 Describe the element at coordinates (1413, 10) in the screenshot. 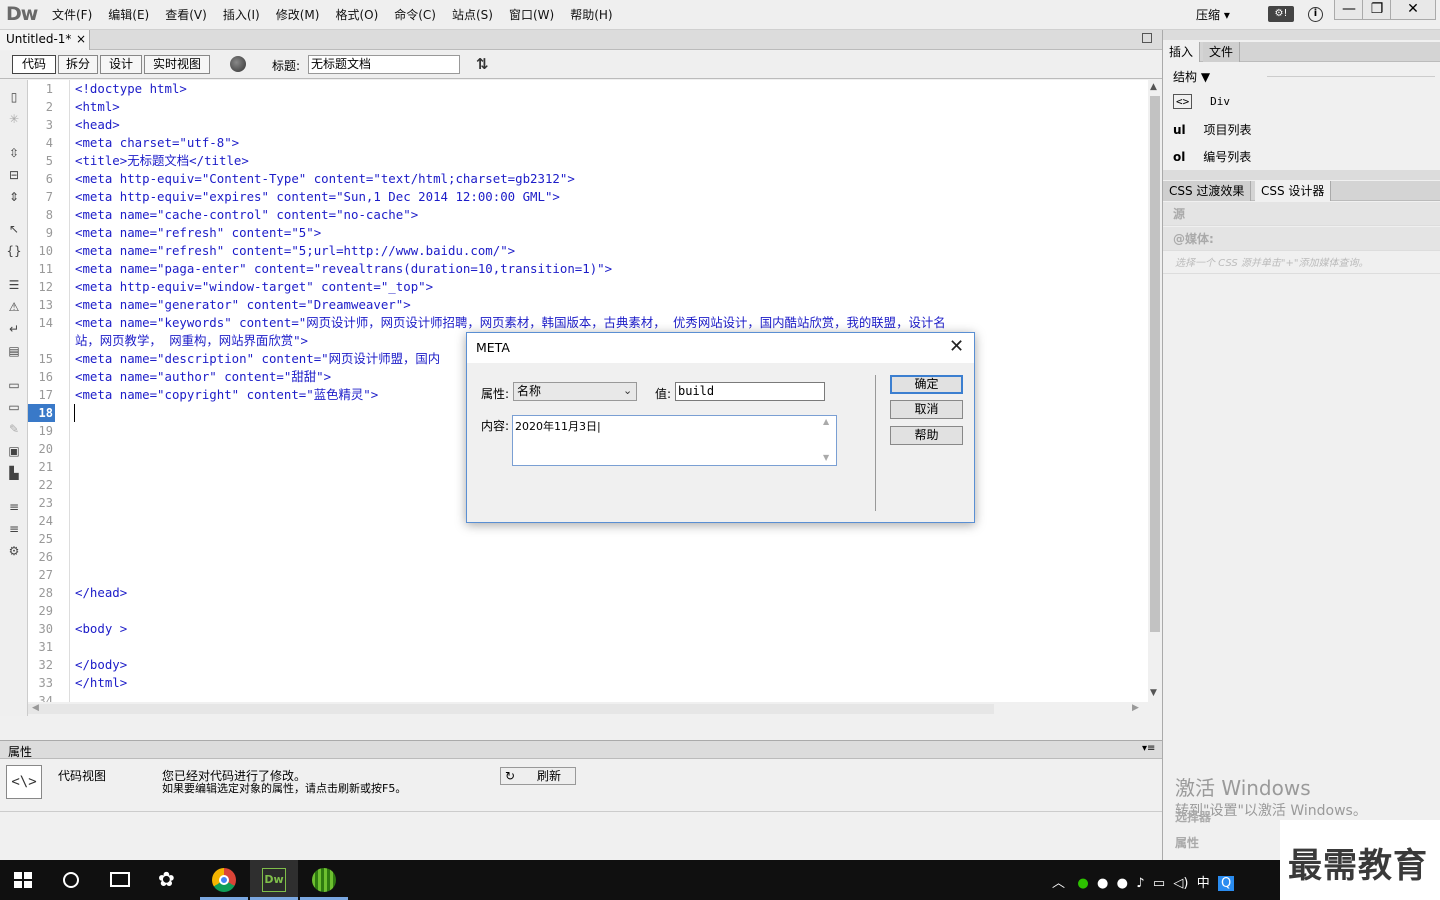

I see `close-button: ✕` at that location.